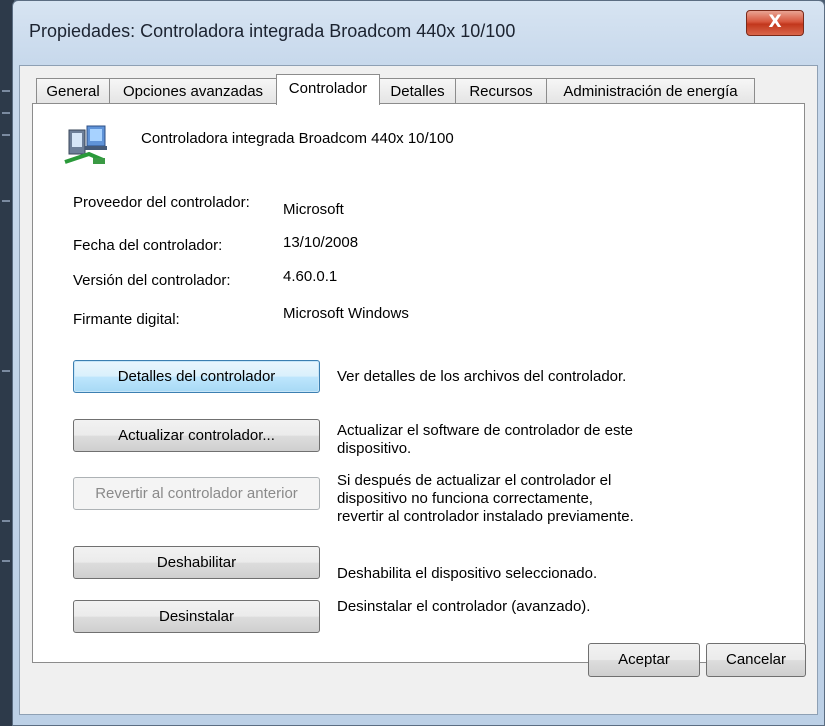  Describe the element at coordinates (152, 280) in the screenshot. I see `version-label: Versión del controlador:` at that location.